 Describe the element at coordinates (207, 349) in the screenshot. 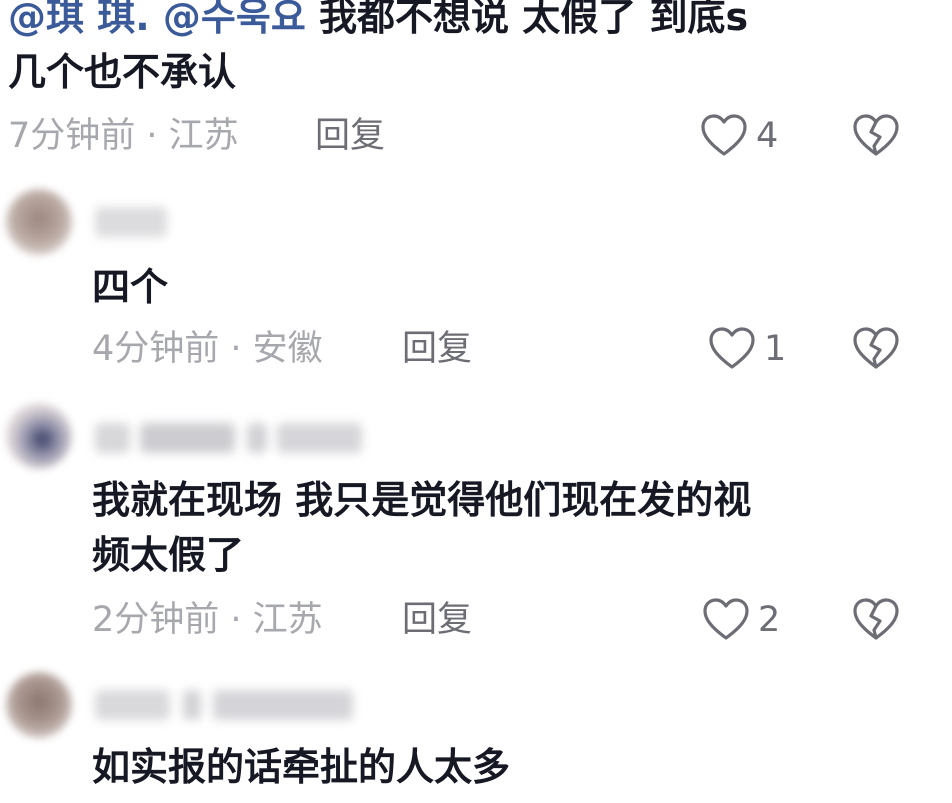

I see `comment-2-time: 4分钟前 · 安徽` at that location.